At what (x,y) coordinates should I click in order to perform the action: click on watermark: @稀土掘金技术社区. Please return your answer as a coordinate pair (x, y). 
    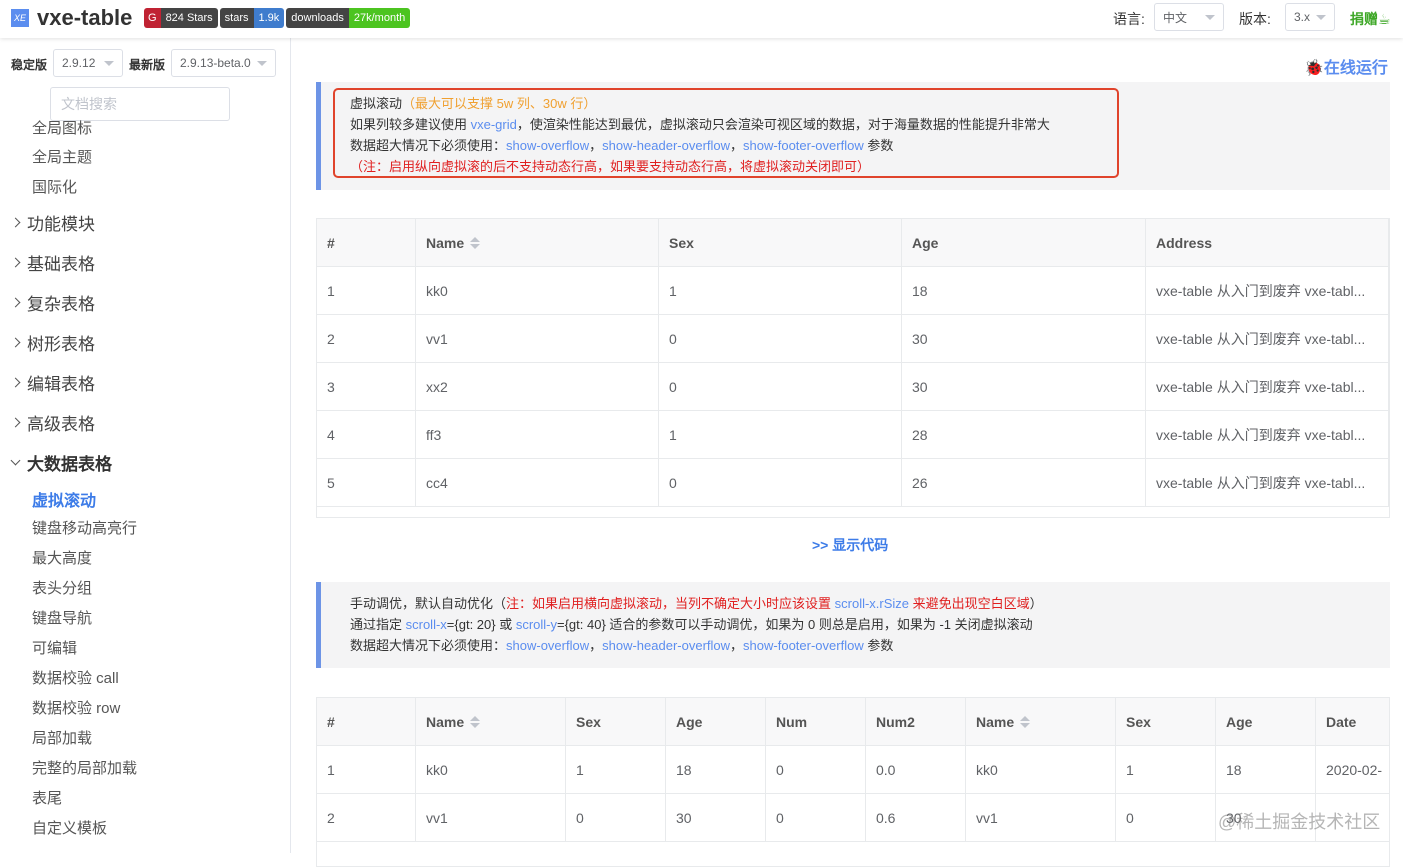
    Looking at the image, I should click on (1299, 822).